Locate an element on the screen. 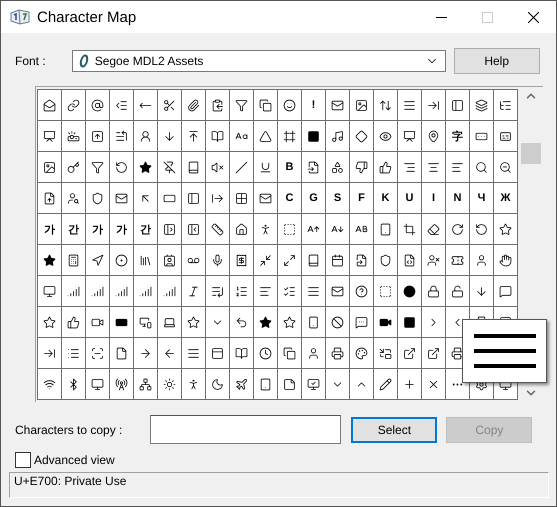  glyph-cell: Ч is located at coordinates (481, 198).